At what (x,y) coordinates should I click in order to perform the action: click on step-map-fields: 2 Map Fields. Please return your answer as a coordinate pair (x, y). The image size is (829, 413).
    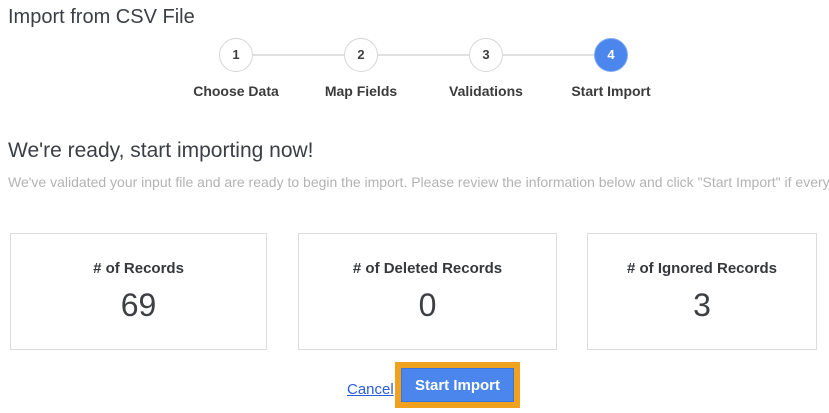
    Looking at the image, I should click on (361, 68).